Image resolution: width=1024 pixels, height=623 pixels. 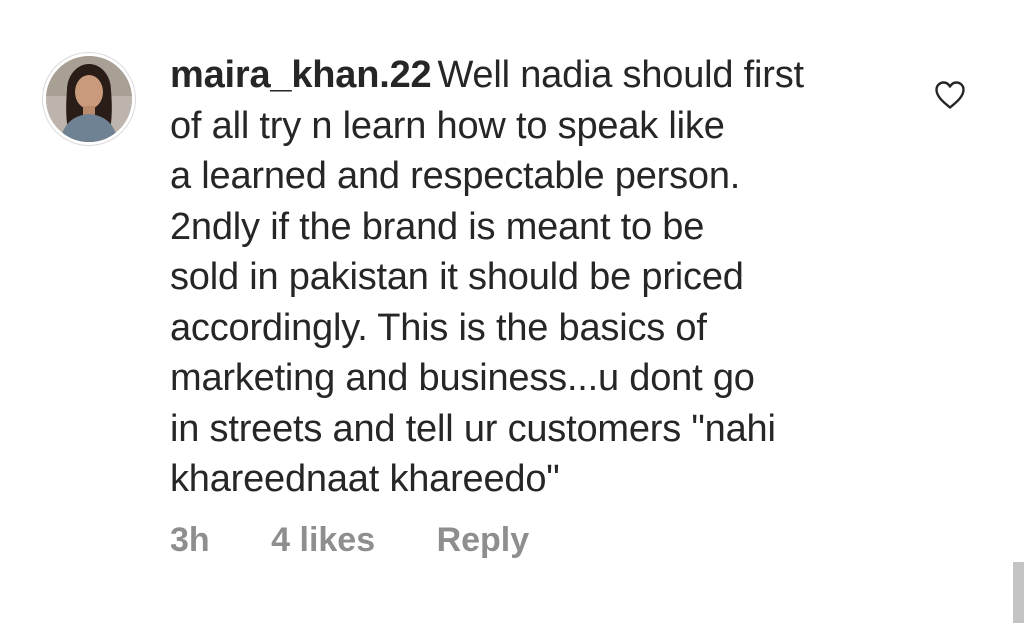 I want to click on heart-outline-icon, so click(x=950, y=95).